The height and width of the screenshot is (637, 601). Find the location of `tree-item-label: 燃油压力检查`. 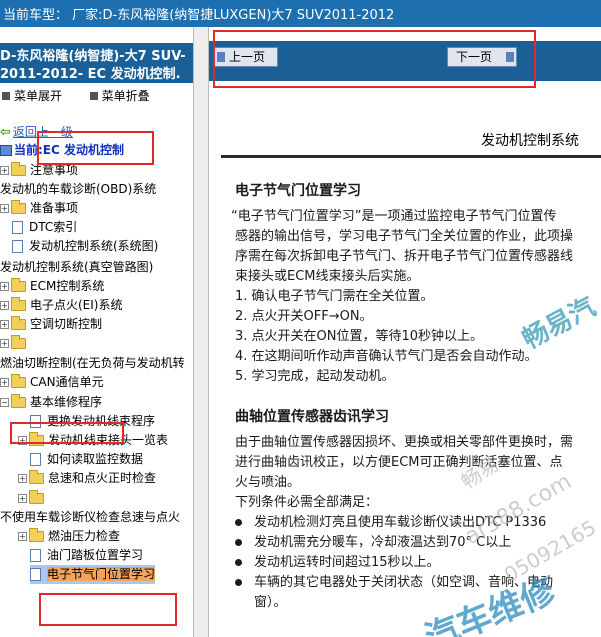

tree-item-label: 燃油压力检查 is located at coordinates (84, 536).